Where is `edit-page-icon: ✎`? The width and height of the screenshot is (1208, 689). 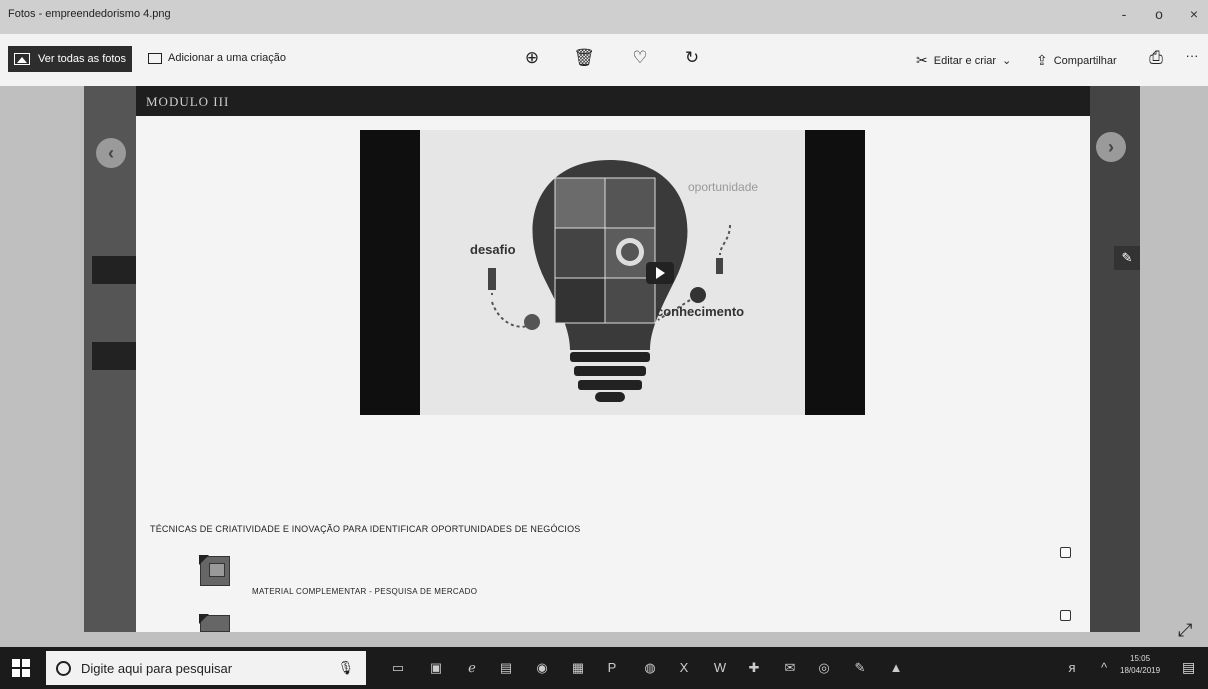
edit-page-icon: ✎ is located at coordinates (1127, 258).